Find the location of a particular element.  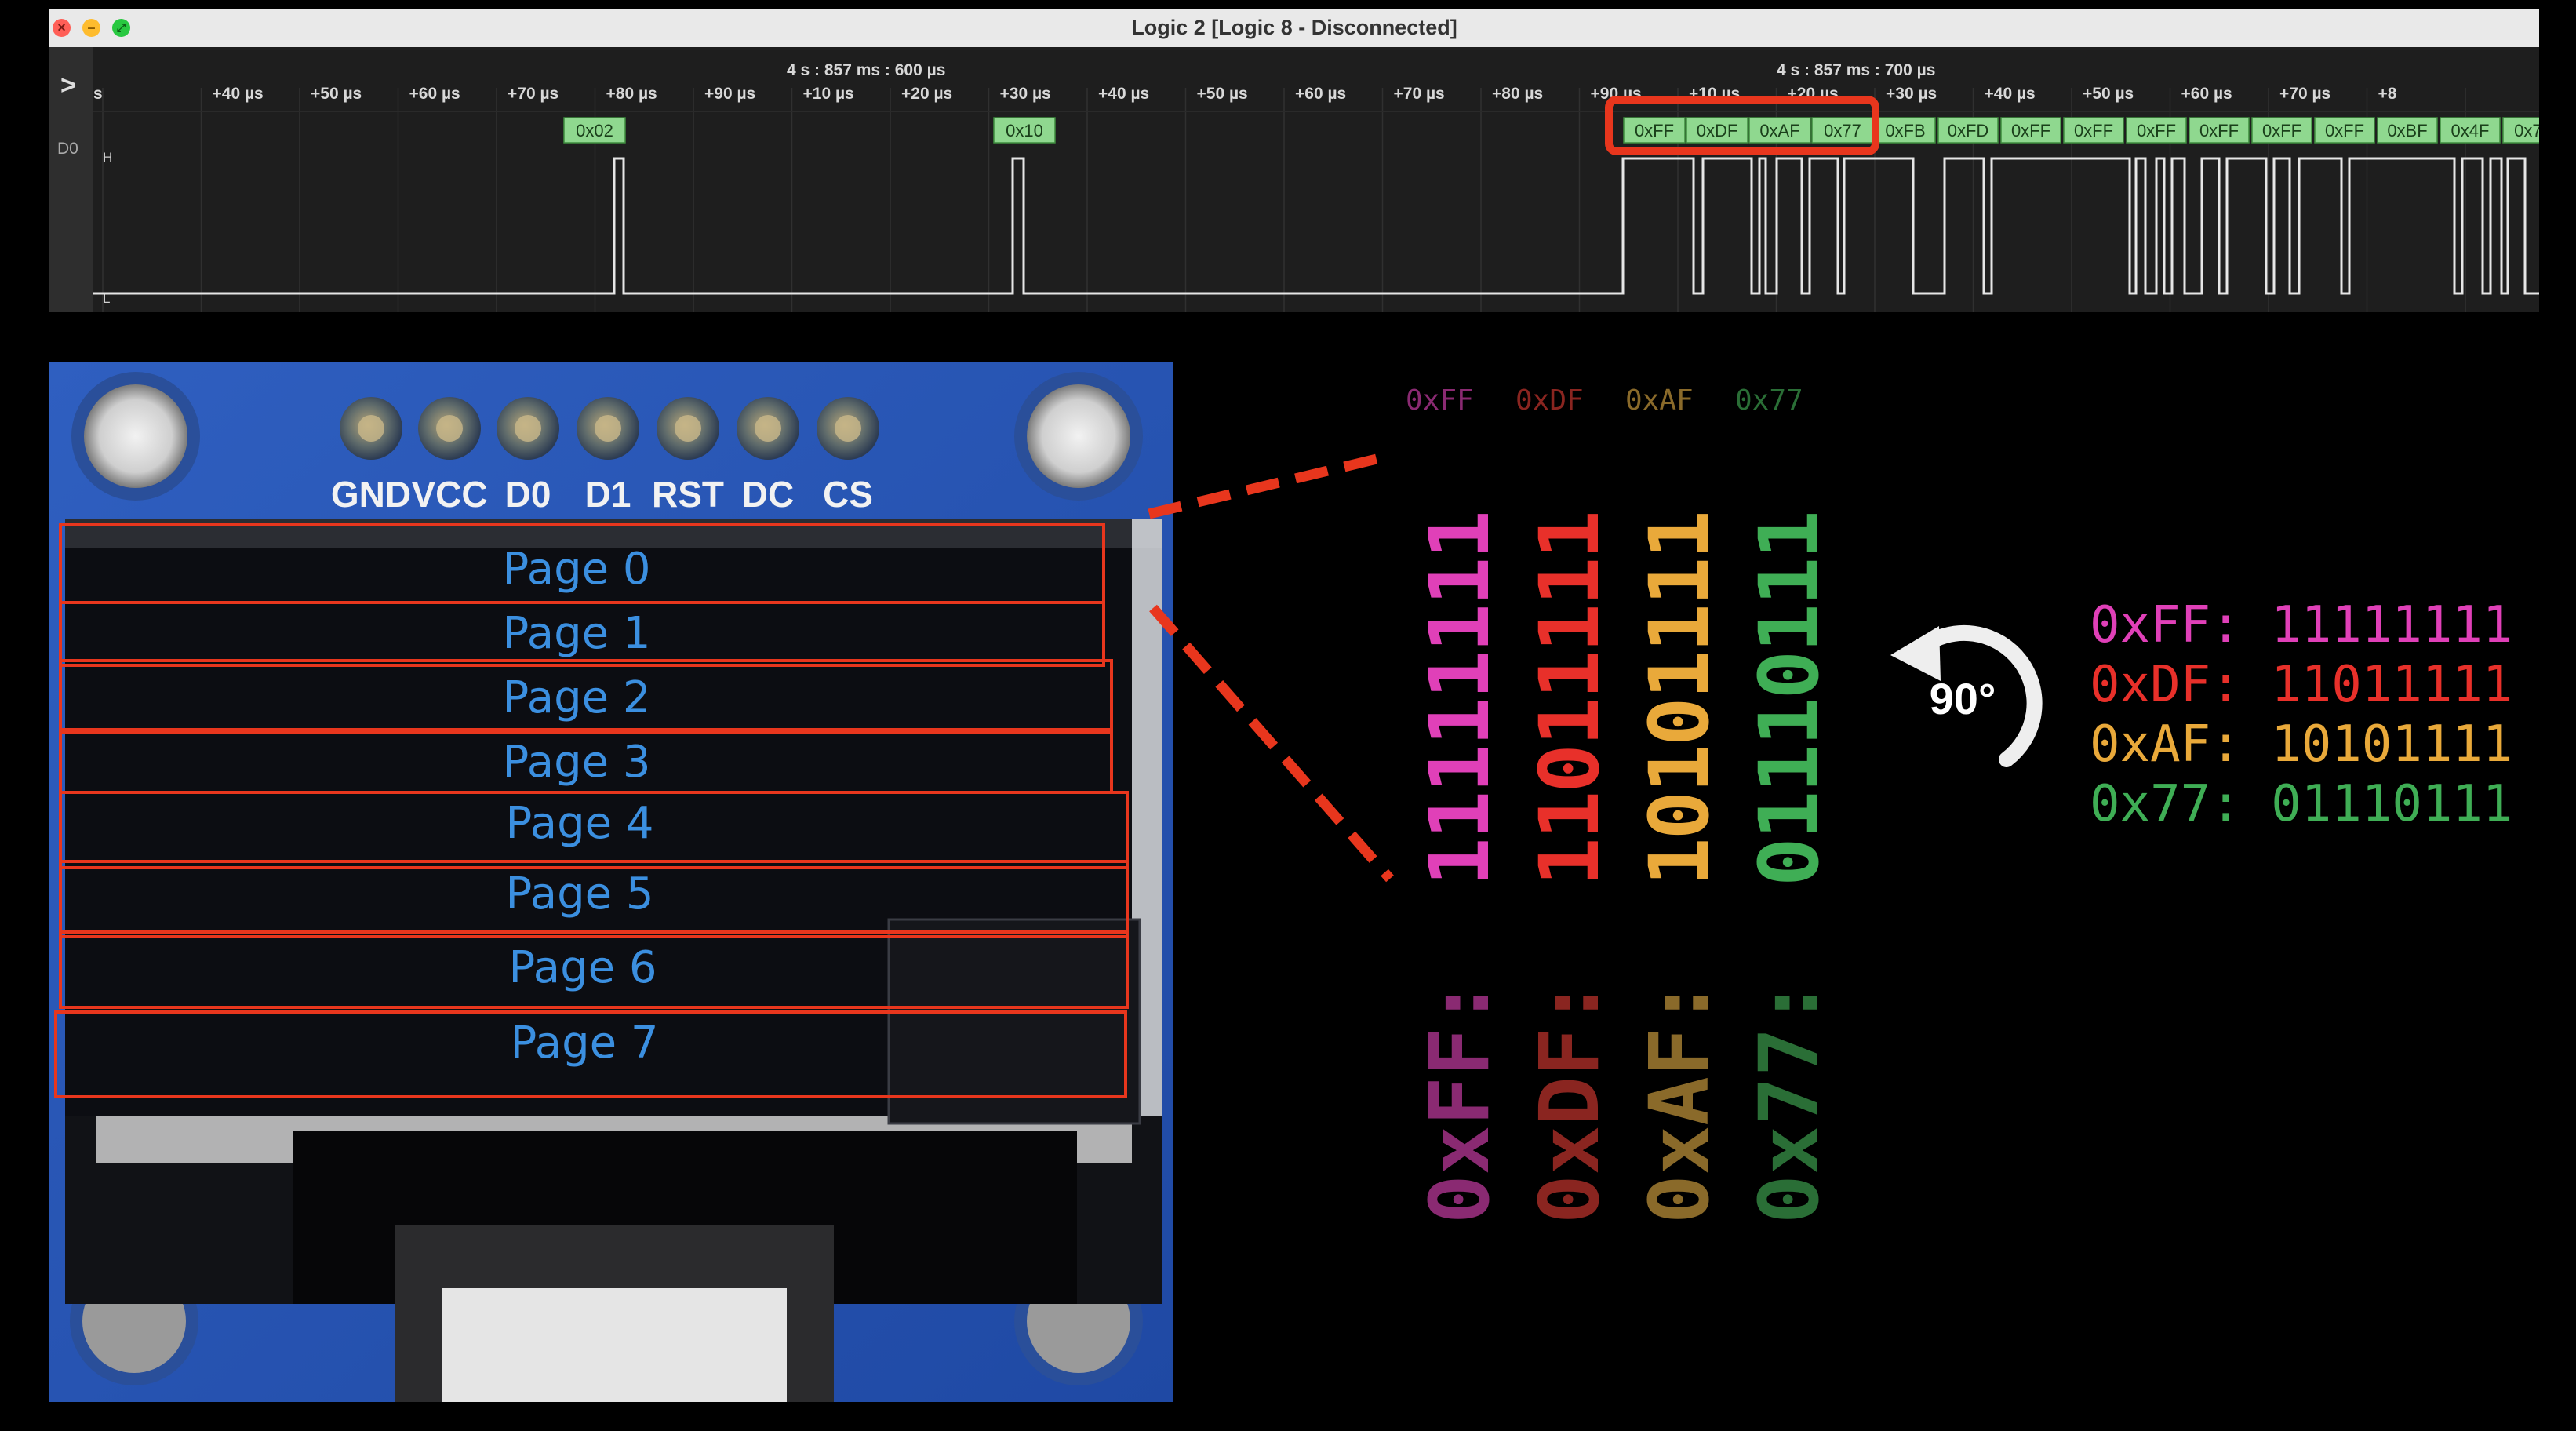

callout-line-top is located at coordinates (1263, 486).